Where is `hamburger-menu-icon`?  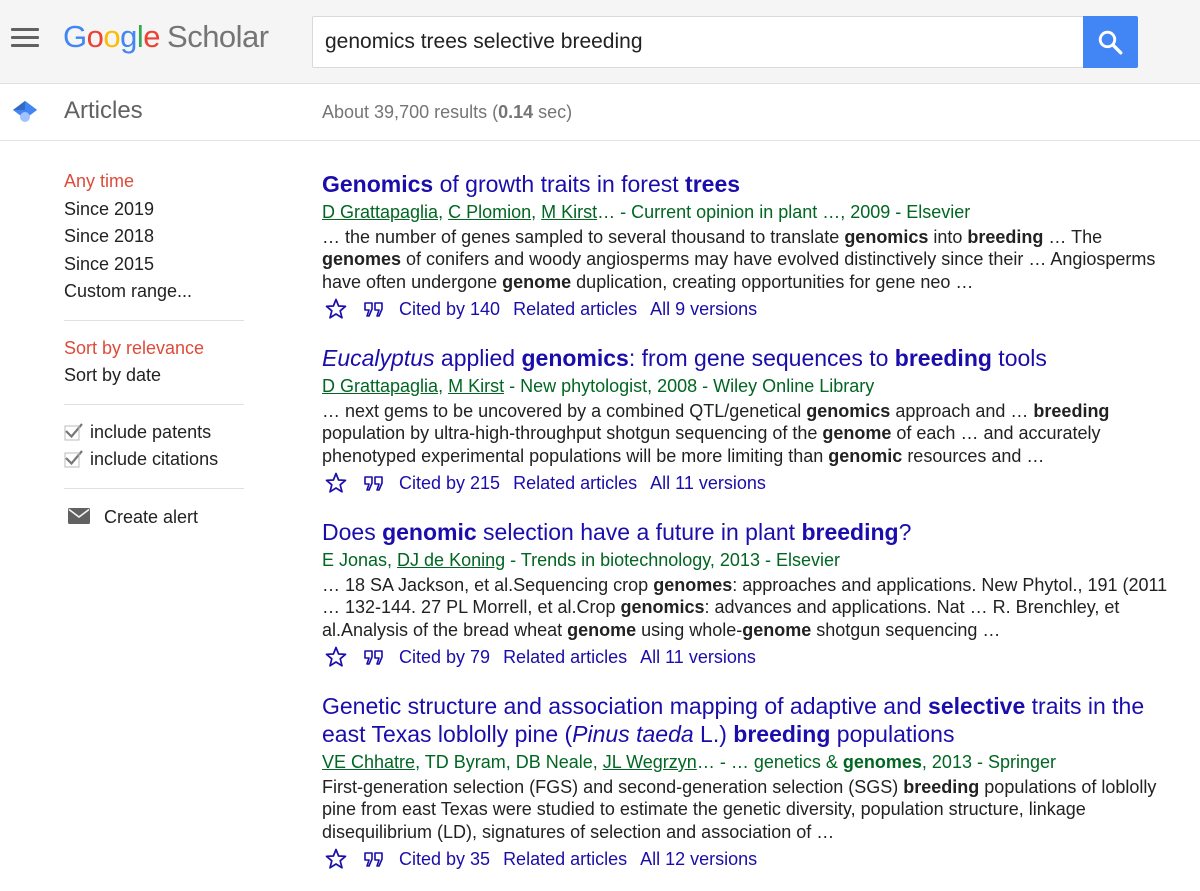 hamburger-menu-icon is located at coordinates (25, 39).